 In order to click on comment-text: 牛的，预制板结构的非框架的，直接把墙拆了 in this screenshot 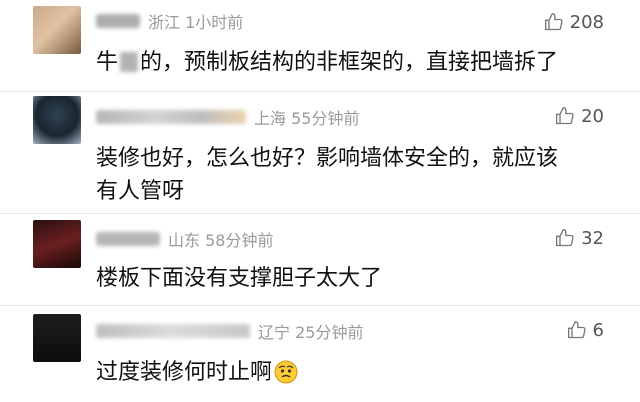, I will do `click(327, 62)`.